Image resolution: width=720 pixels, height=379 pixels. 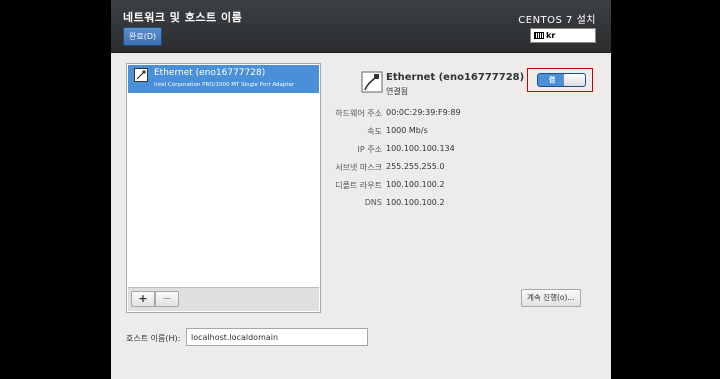 I want to click on toggle-on-label: 켬, so click(x=552, y=80).